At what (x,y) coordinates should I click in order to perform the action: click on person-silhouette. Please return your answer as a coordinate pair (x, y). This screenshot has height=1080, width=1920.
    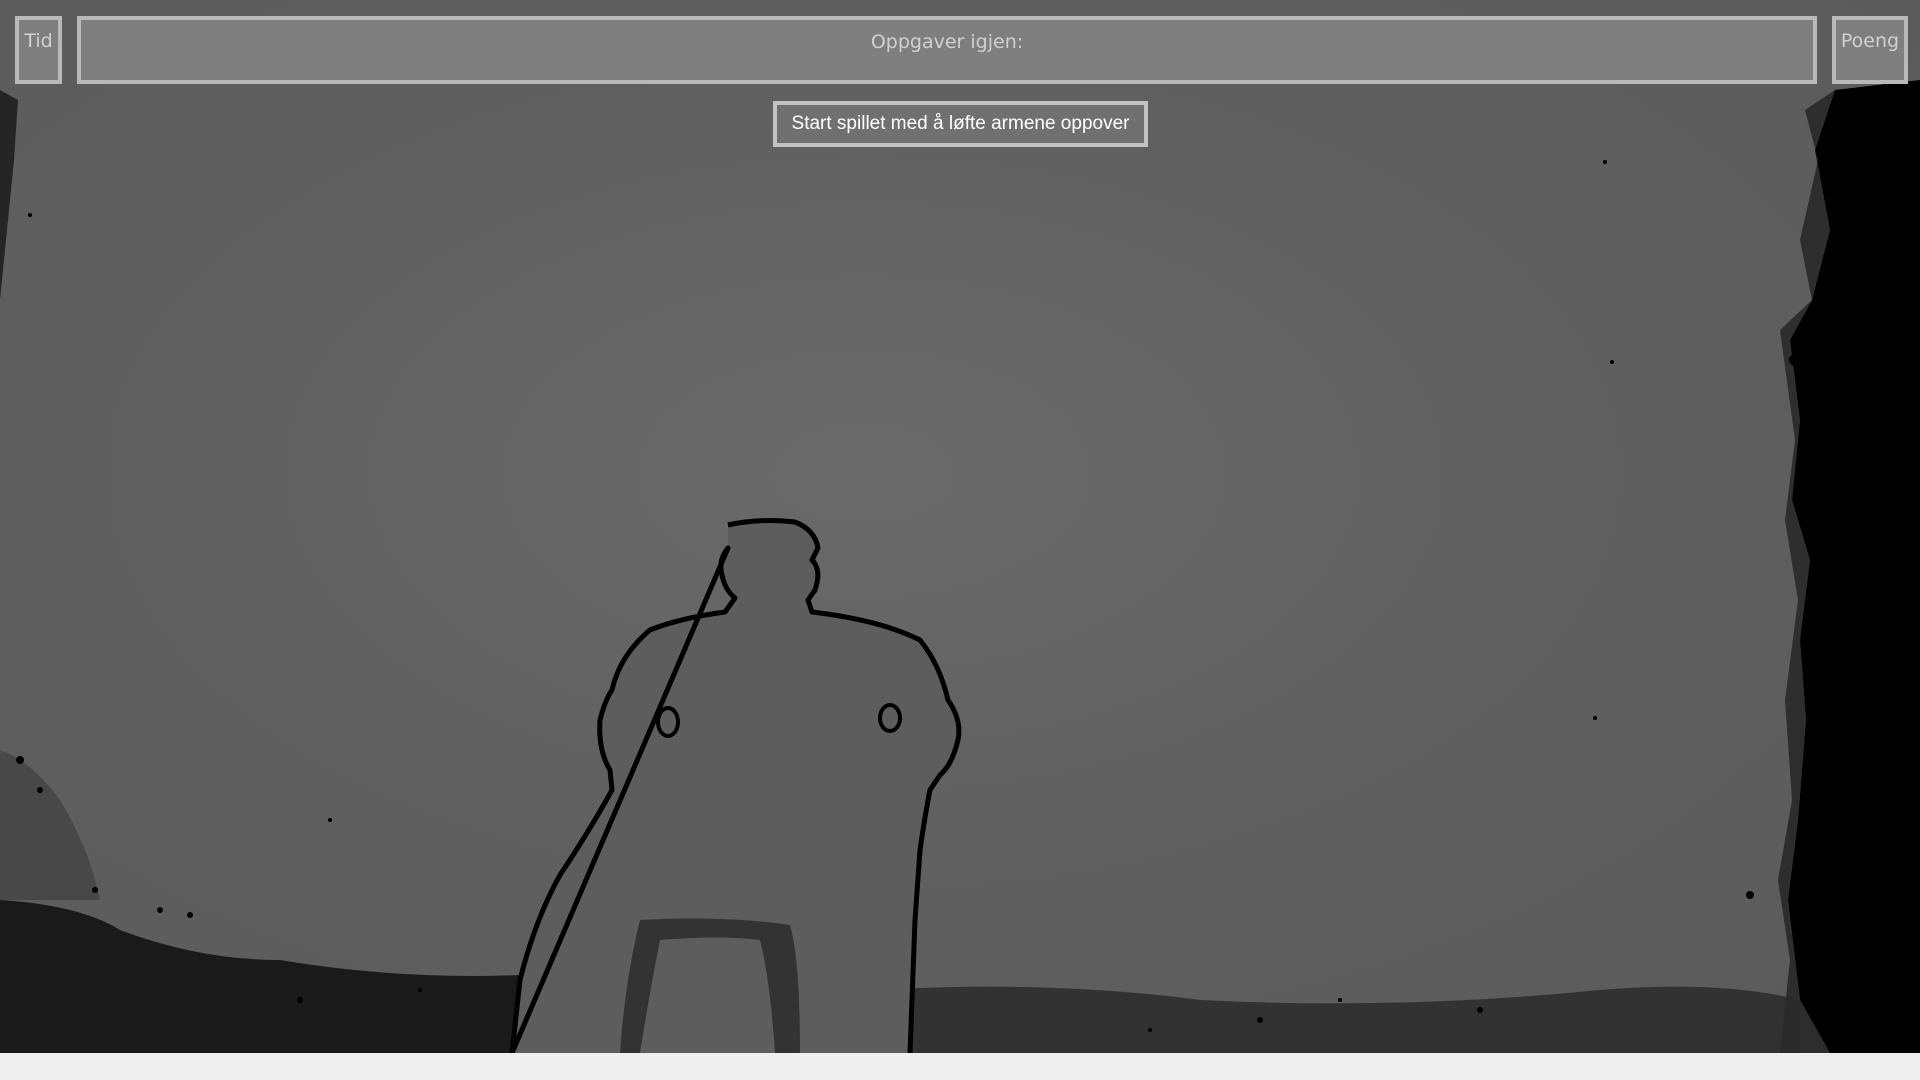
    Looking at the image, I should click on (735, 785).